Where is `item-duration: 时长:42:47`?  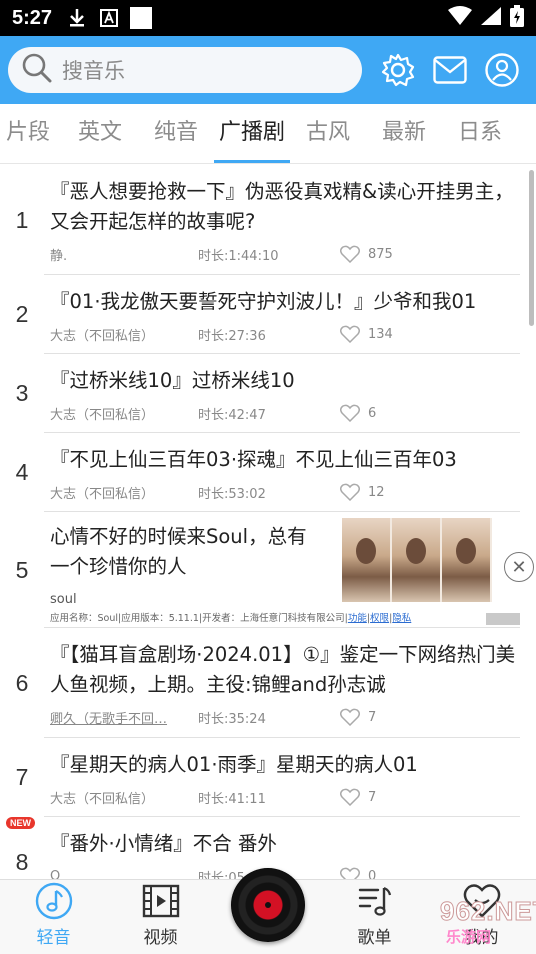 item-duration: 时长:42:47 is located at coordinates (232, 415).